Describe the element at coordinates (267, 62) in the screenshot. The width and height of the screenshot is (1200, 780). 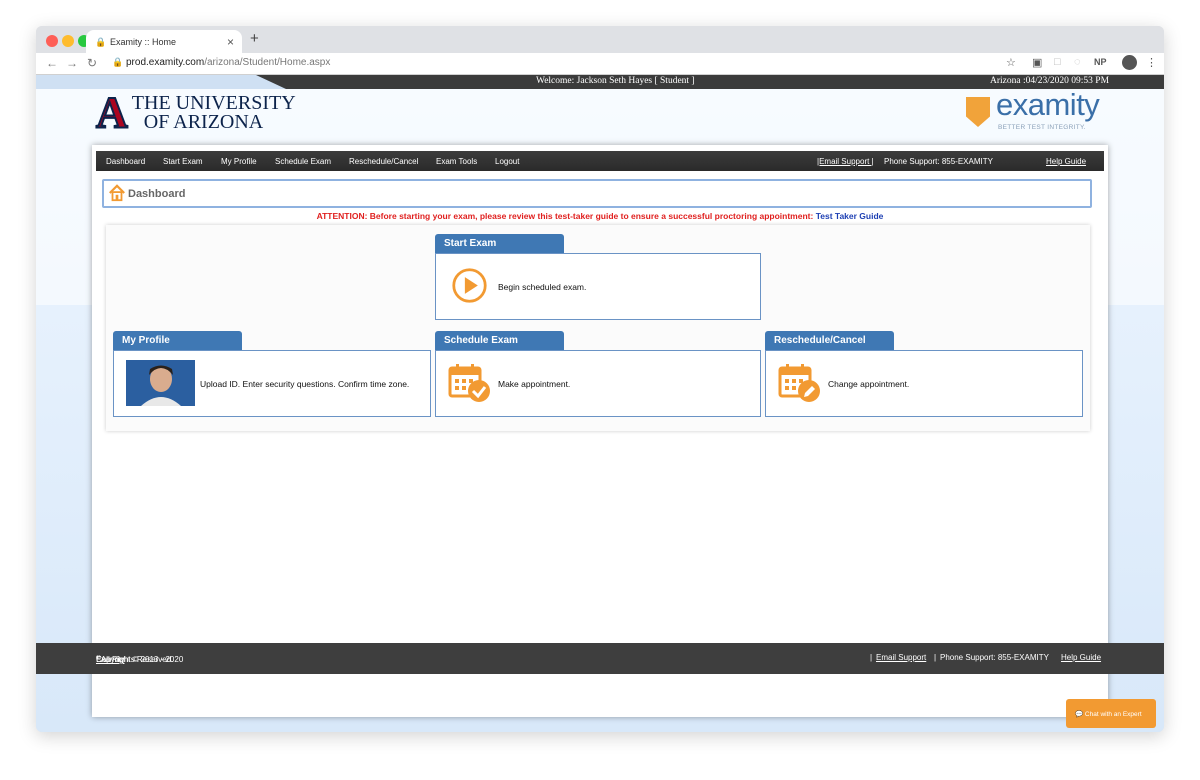
I see `url-path: /arizona/Student/Home.aspx` at that location.